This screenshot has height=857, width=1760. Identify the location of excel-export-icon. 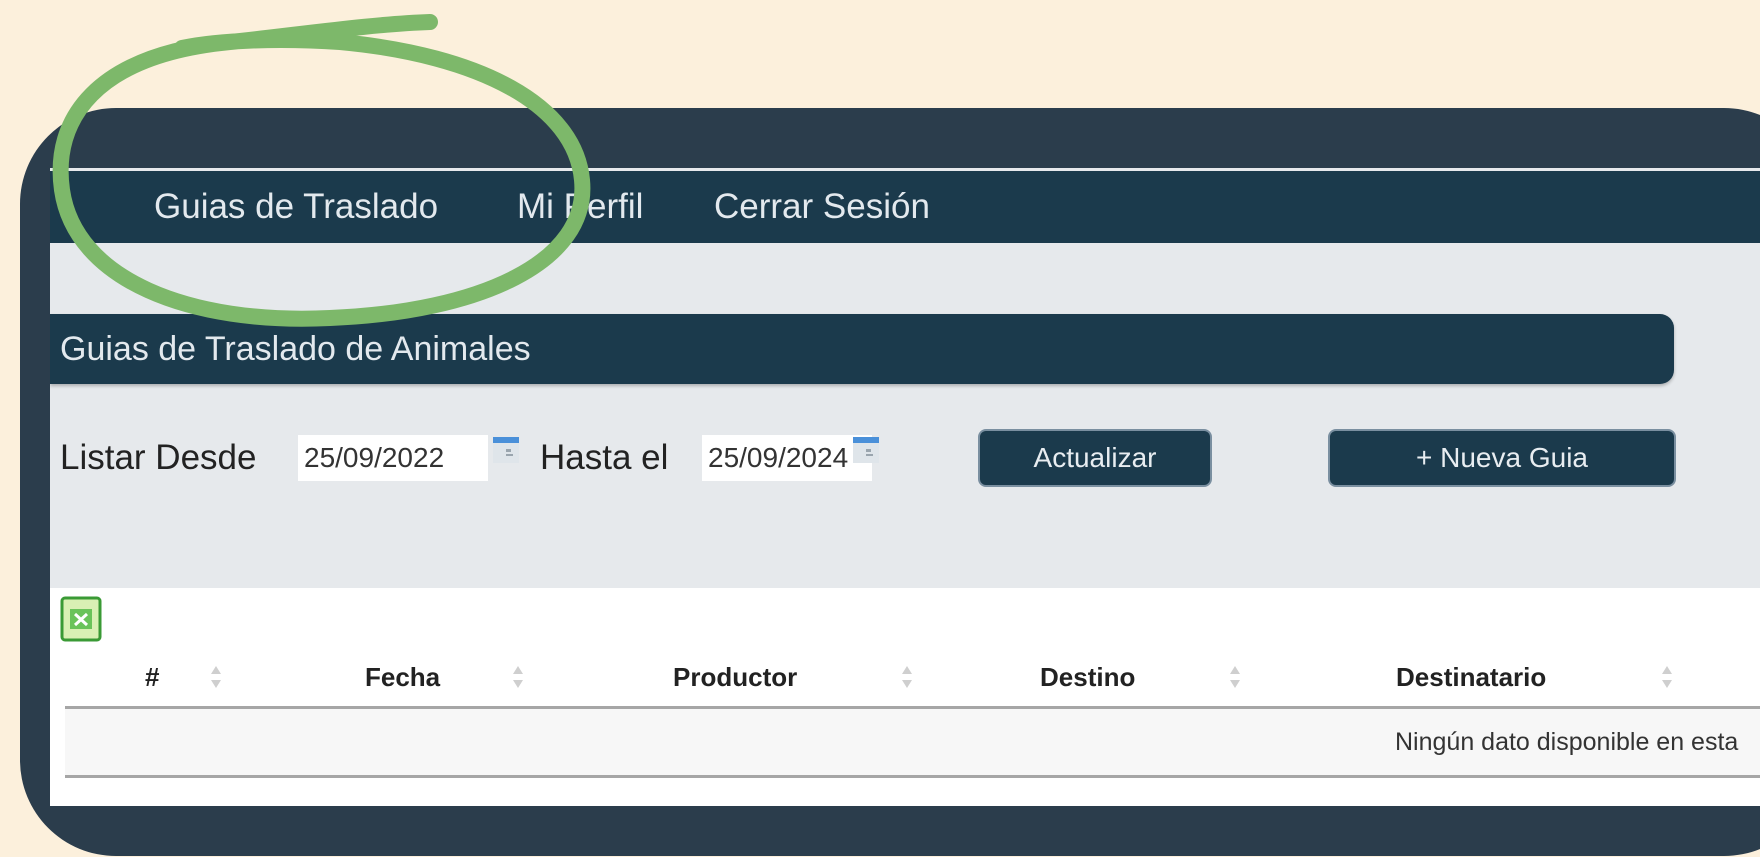
(81, 619).